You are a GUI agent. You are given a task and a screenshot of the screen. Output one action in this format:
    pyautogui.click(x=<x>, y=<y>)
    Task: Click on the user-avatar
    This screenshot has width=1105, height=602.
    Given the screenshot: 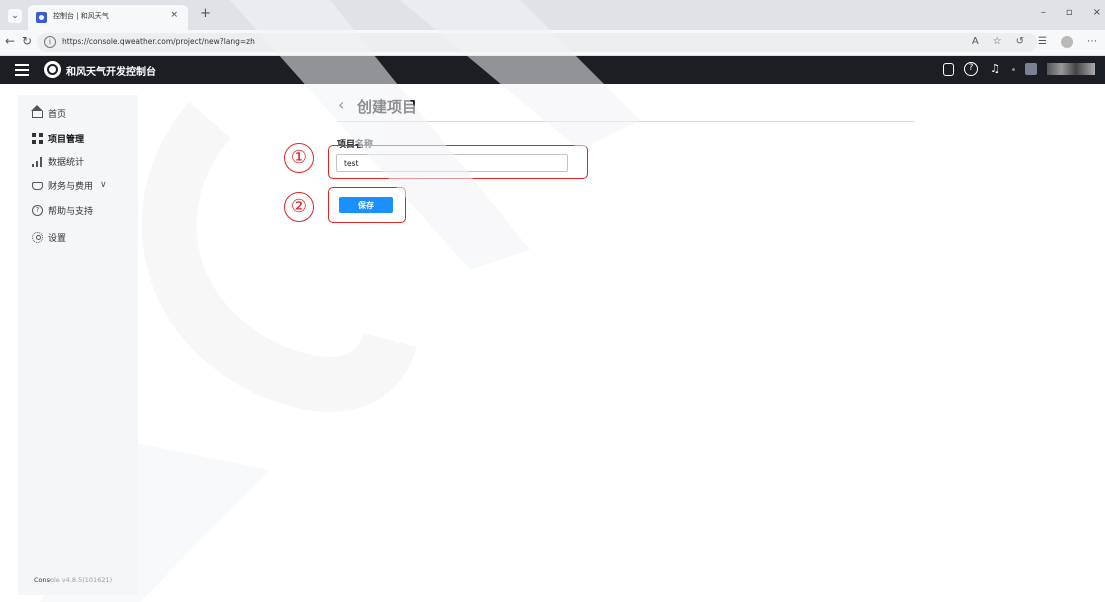 What is the action you would take?
    pyautogui.click(x=1031, y=69)
    